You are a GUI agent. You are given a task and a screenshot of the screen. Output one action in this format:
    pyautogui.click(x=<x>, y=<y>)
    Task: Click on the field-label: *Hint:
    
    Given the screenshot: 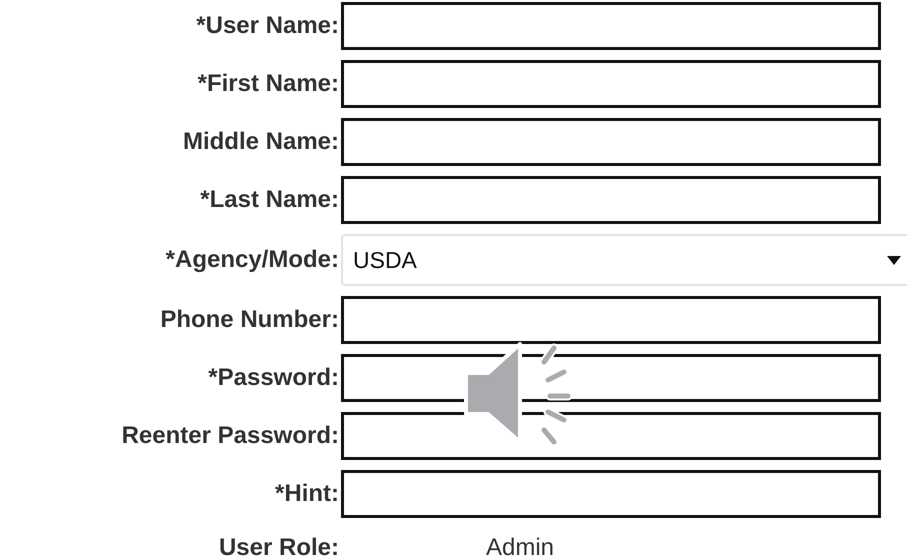 What is the action you would take?
    pyautogui.click(x=307, y=494)
    